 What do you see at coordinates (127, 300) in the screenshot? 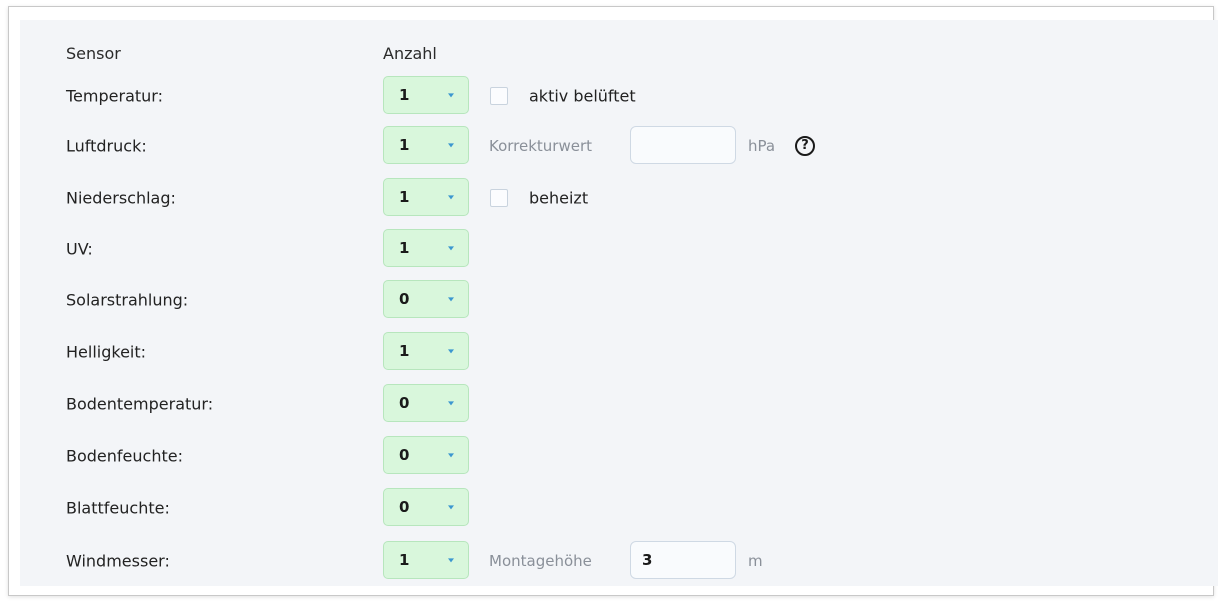
I see `label-solarstrahlung: Solarstrahlung:` at bounding box center [127, 300].